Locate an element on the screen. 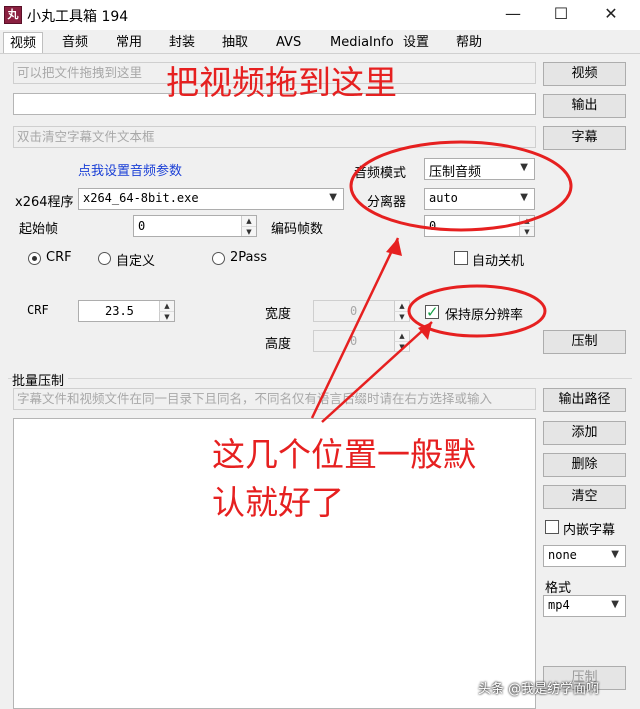 The image size is (640, 709). watermark: 头条 @我是纺学面啊 is located at coordinates (539, 689).